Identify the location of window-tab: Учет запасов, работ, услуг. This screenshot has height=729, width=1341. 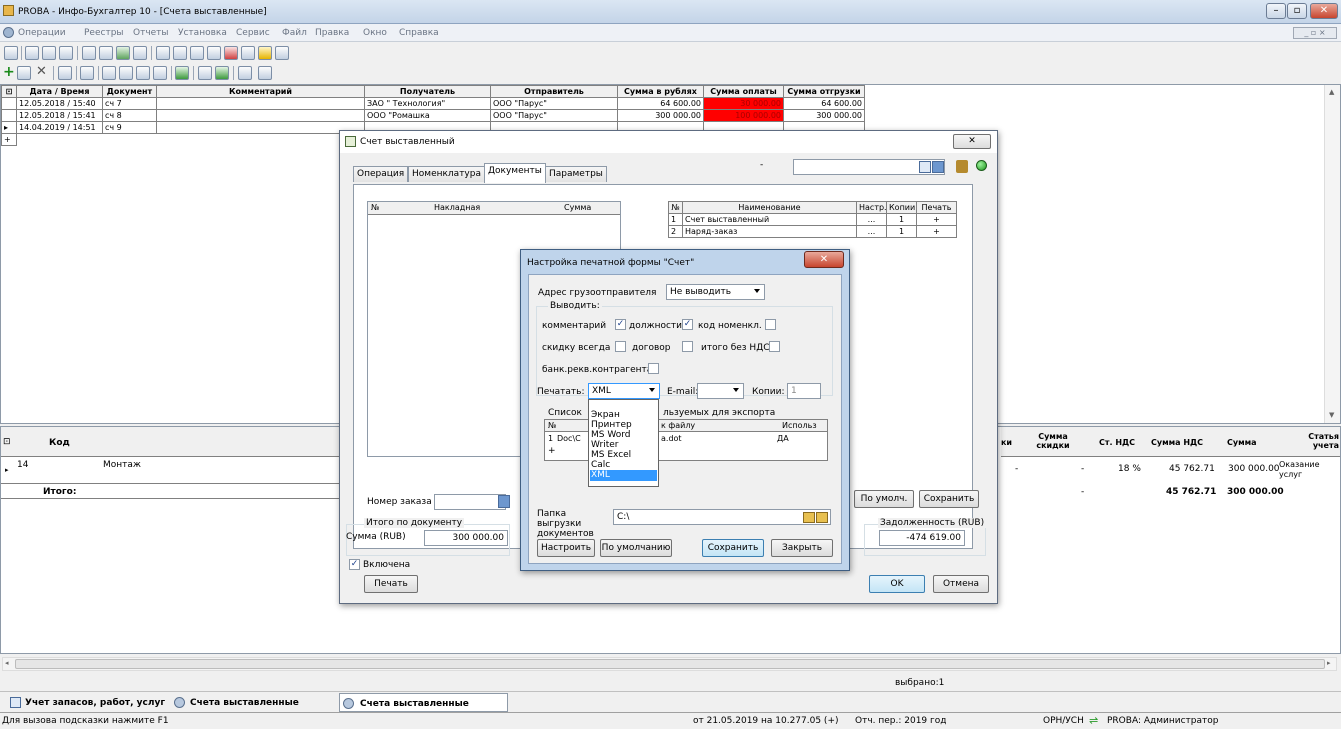
(88, 702).